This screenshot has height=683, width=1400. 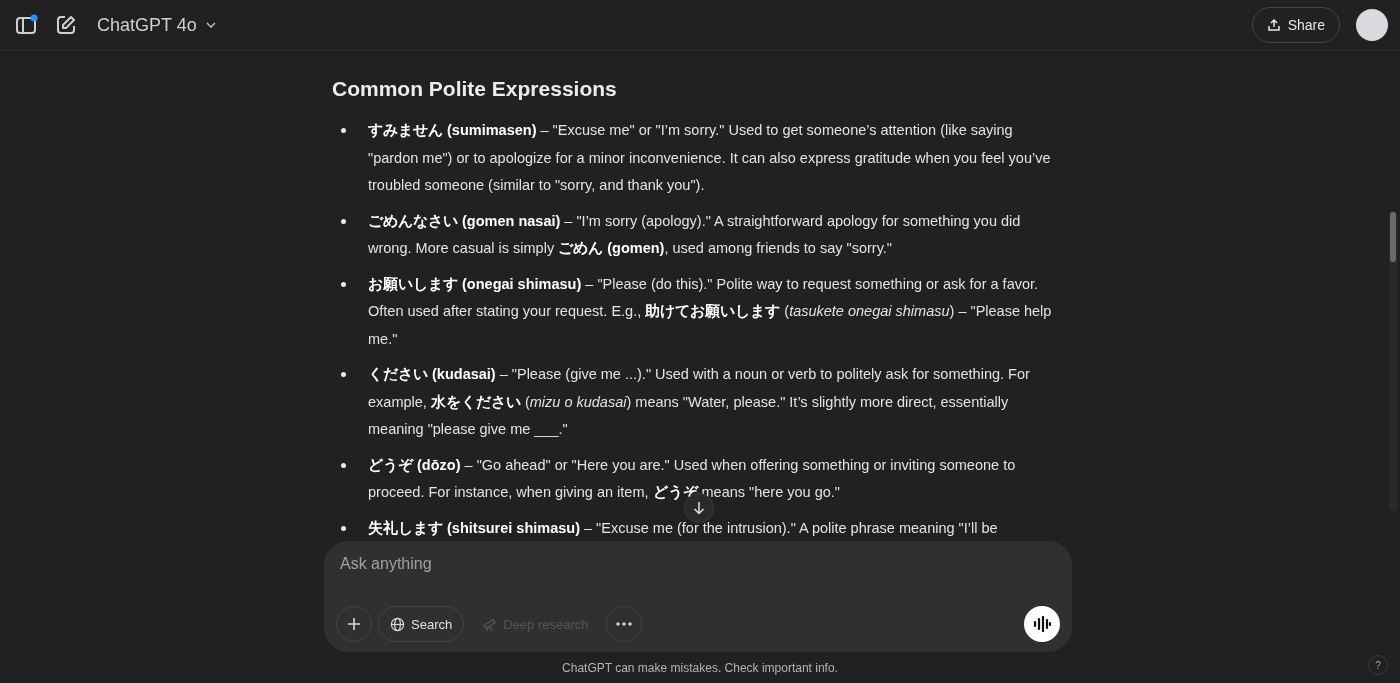 I want to click on avatar-icon, so click(x=1372, y=25).